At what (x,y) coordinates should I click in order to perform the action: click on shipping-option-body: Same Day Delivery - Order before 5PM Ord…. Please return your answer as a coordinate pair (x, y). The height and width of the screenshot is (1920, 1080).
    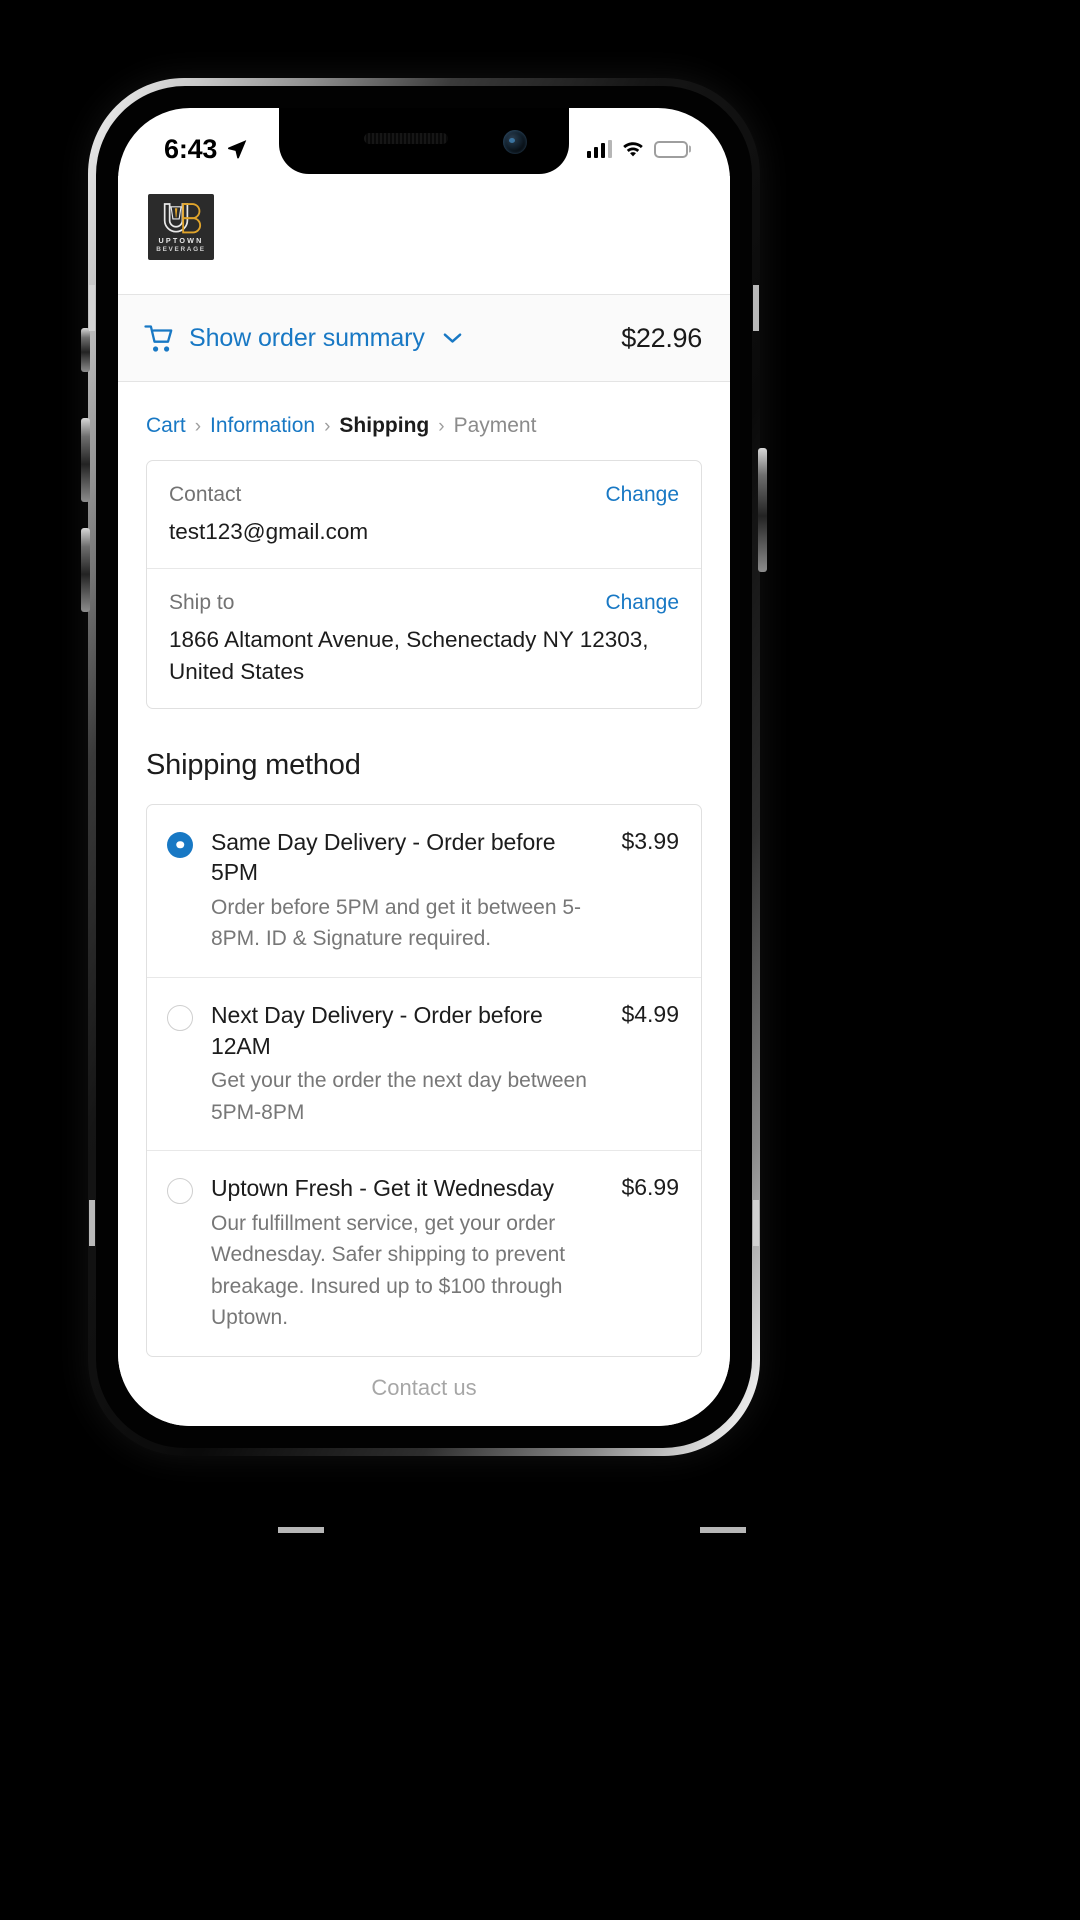
    Looking at the image, I should click on (402, 891).